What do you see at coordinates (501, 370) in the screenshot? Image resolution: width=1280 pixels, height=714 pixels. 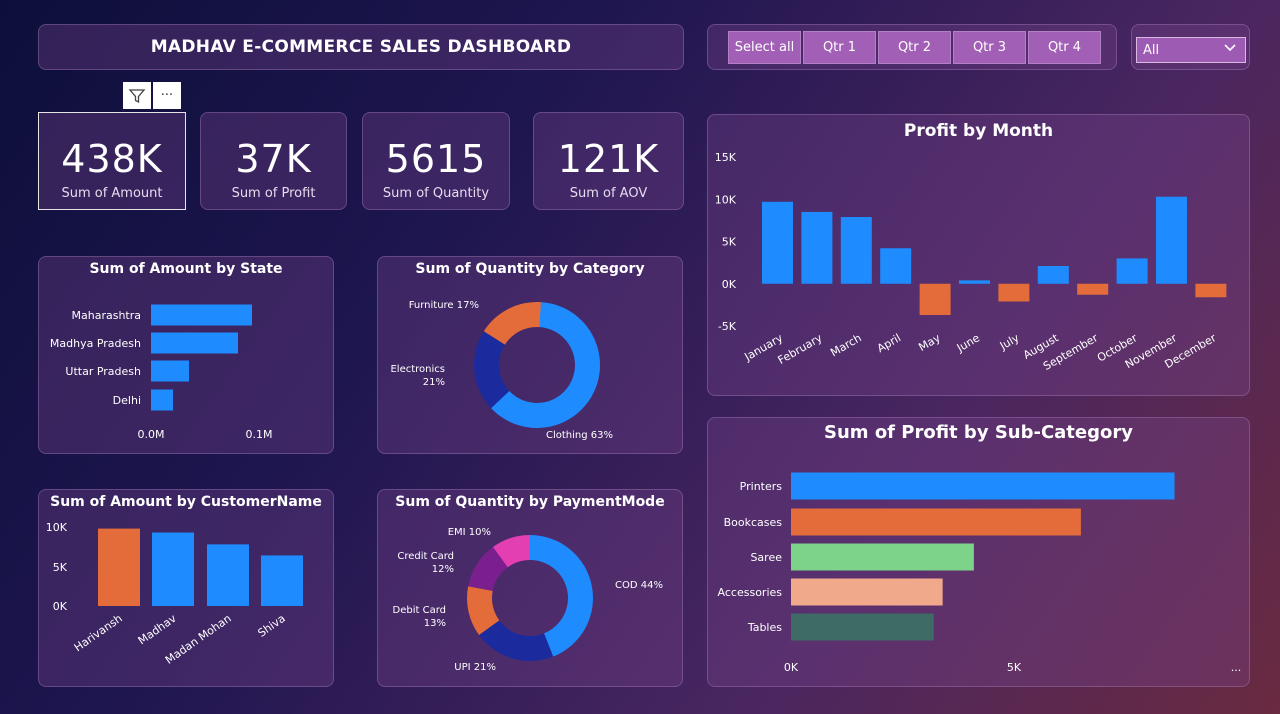 I see `category-donut-chart: Clothing 63% Electronics 21% Furniture 17%` at bounding box center [501, 370].